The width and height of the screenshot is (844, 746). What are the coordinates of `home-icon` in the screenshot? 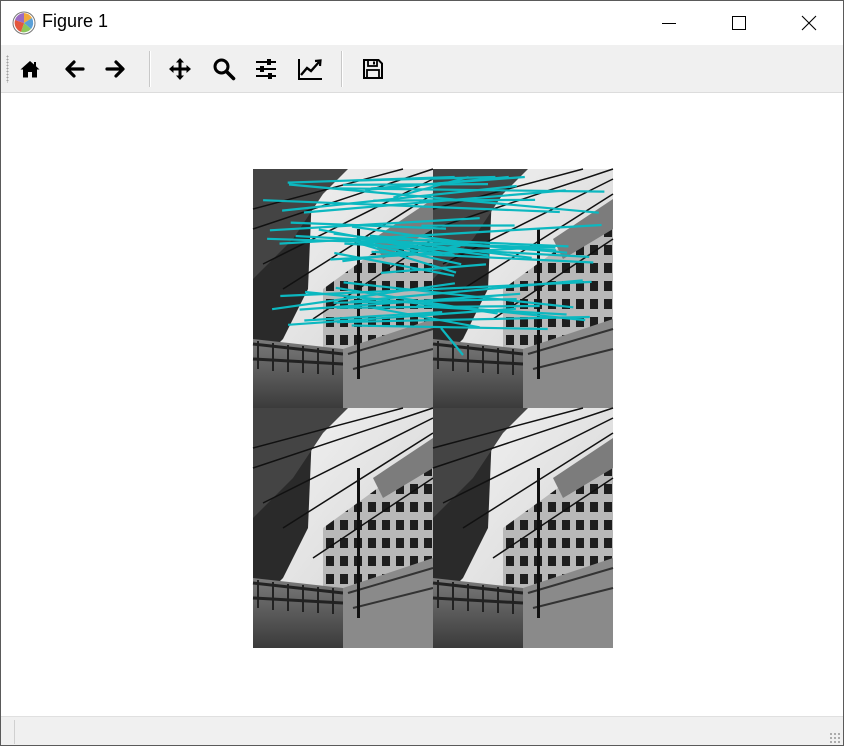 It's located at (30, 69).